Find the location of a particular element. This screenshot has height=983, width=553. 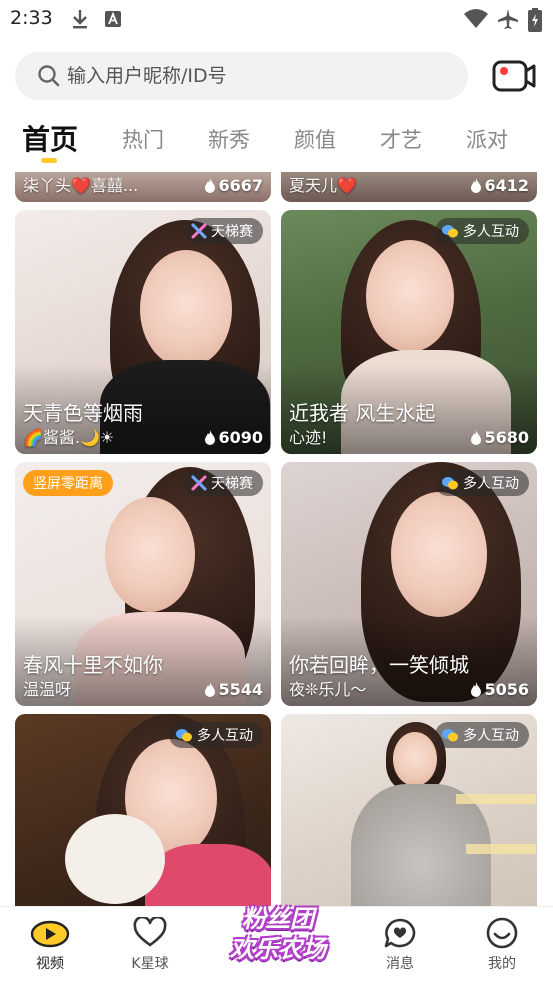

streamer-name: 夜❊乐儿～ is located at coordinates (328, 689).